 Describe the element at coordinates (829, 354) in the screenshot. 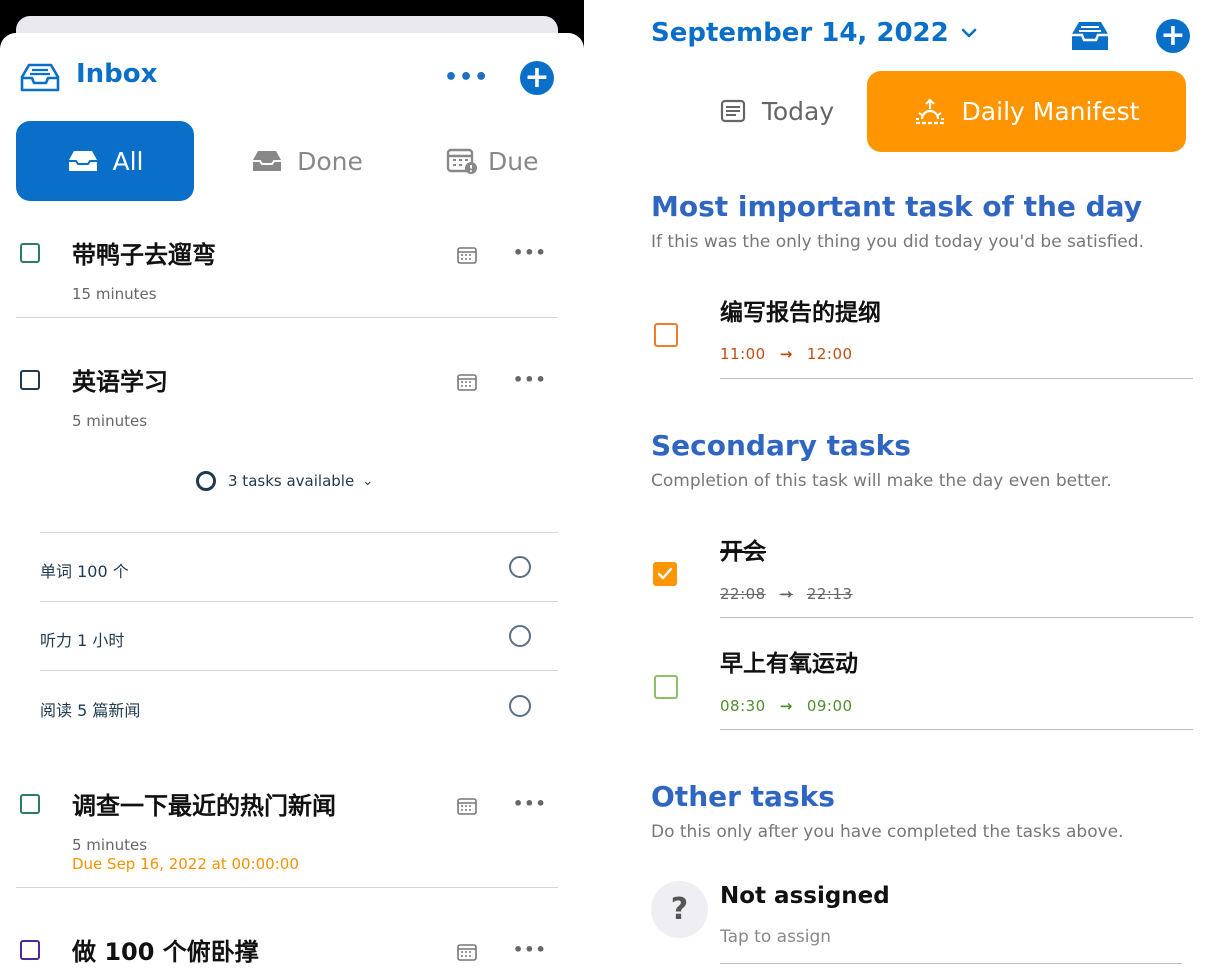

I see `end-time: 12:00` at that location.